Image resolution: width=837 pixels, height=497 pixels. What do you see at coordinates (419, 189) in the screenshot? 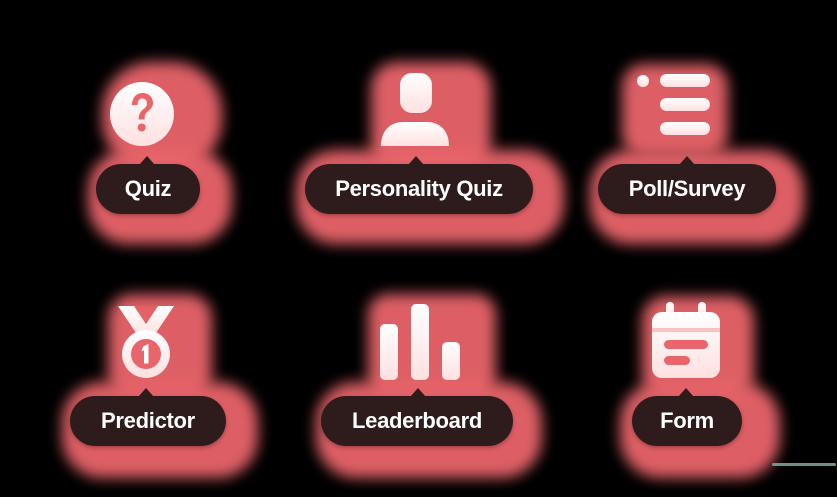
I see `tile-personality-quiz-label: Personality Quiz` at bounding box center [419, 189].